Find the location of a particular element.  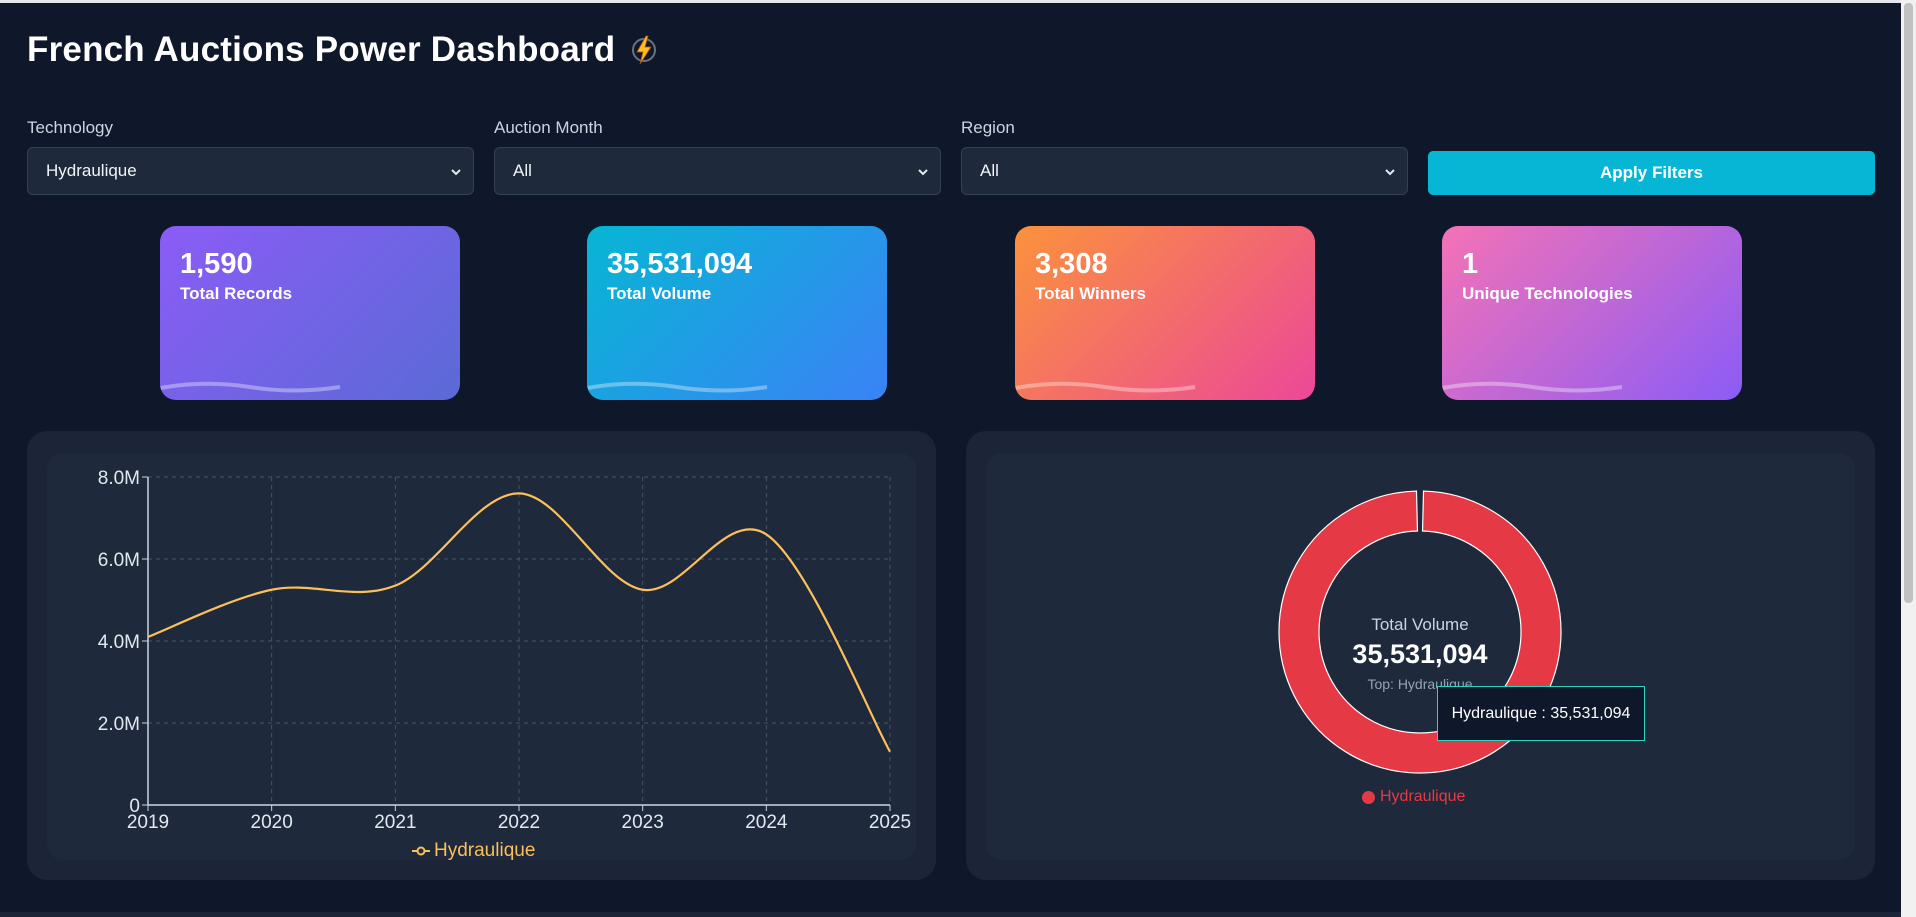

next-panel-edge is located at coordinates (950, 914).